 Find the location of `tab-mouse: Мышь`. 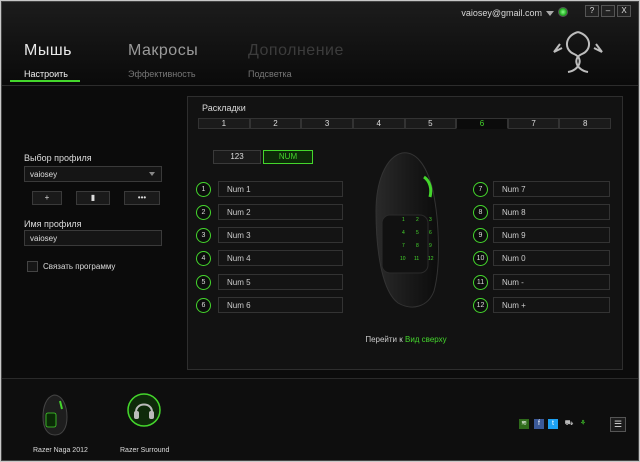

tab-mouse: Мышь is located at coordinates (48, 51).